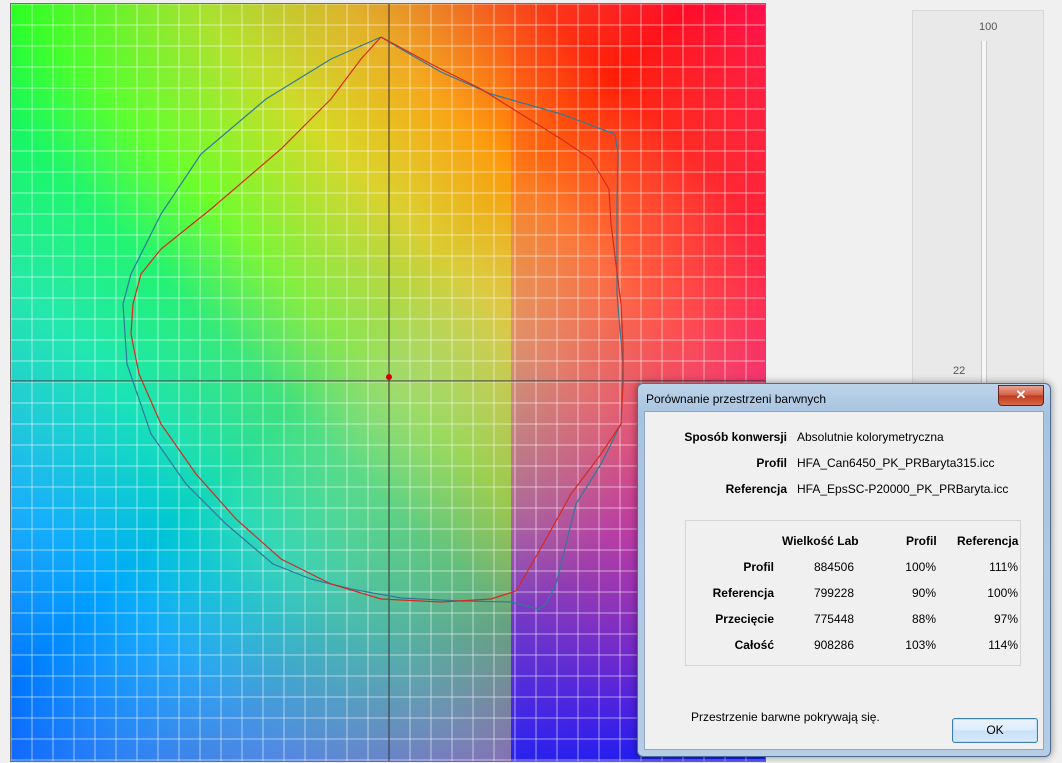 The height and width of the screenshot is (763, 1062). What do you see at coordinates (923, 593) in the screenshot?
I see `row-profile-value: 90%` at bounding box center [923, 593].